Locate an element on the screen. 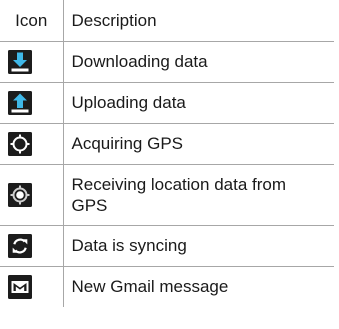 This screenshot has height=329, width=339. table-row: Acquiring GPS is located at coordinates (167, 143).